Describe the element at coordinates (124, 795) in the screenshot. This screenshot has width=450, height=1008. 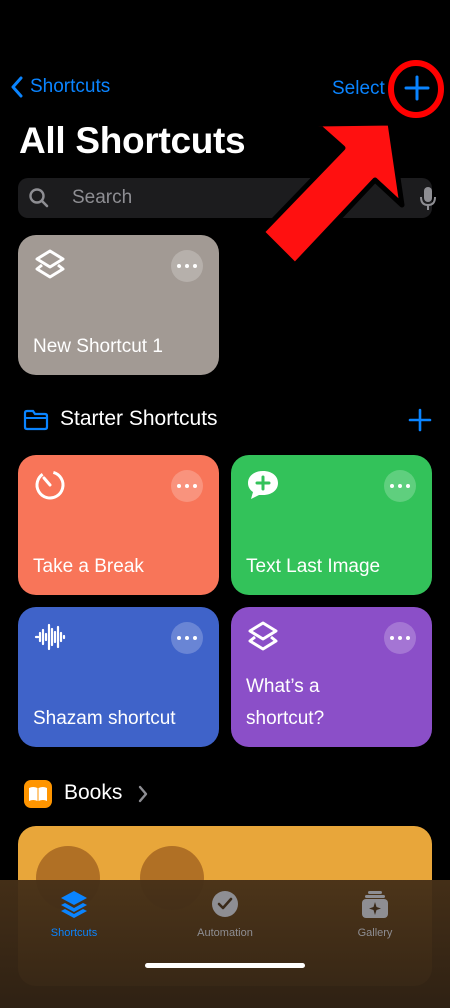
I see `books-section-header: Books` at that location.